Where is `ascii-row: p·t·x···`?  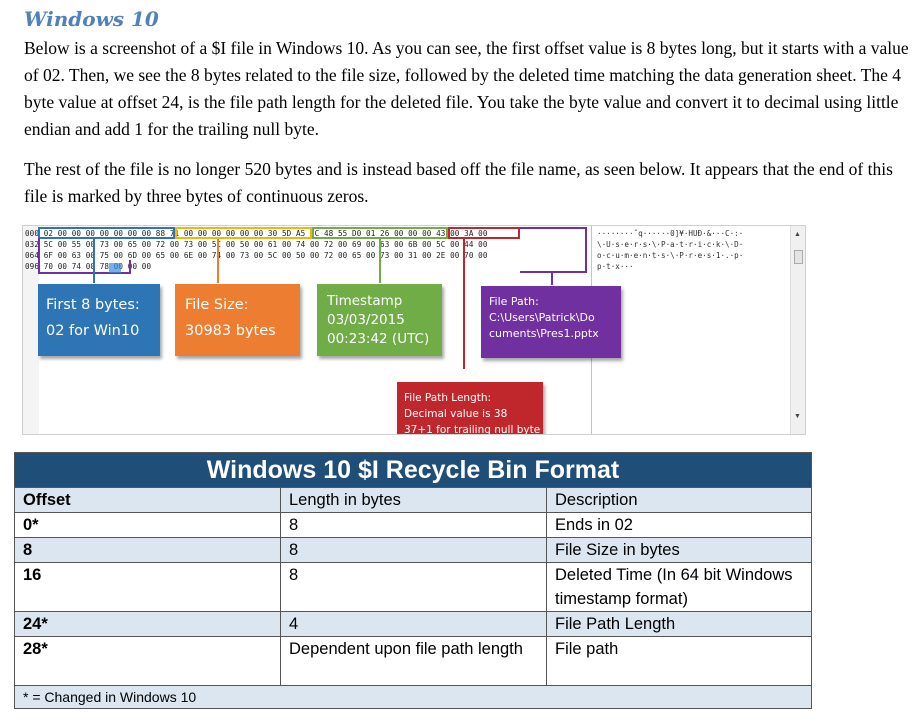
ascii-row: p·t·x··· is located at coordinates (615, 266).